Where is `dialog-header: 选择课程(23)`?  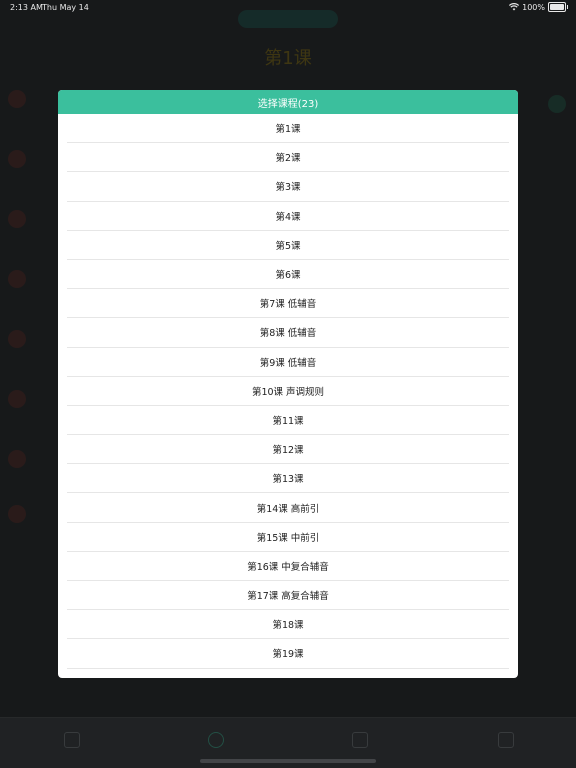 dialog-header: 选择课程(23) is located at coordinates (288, 102).